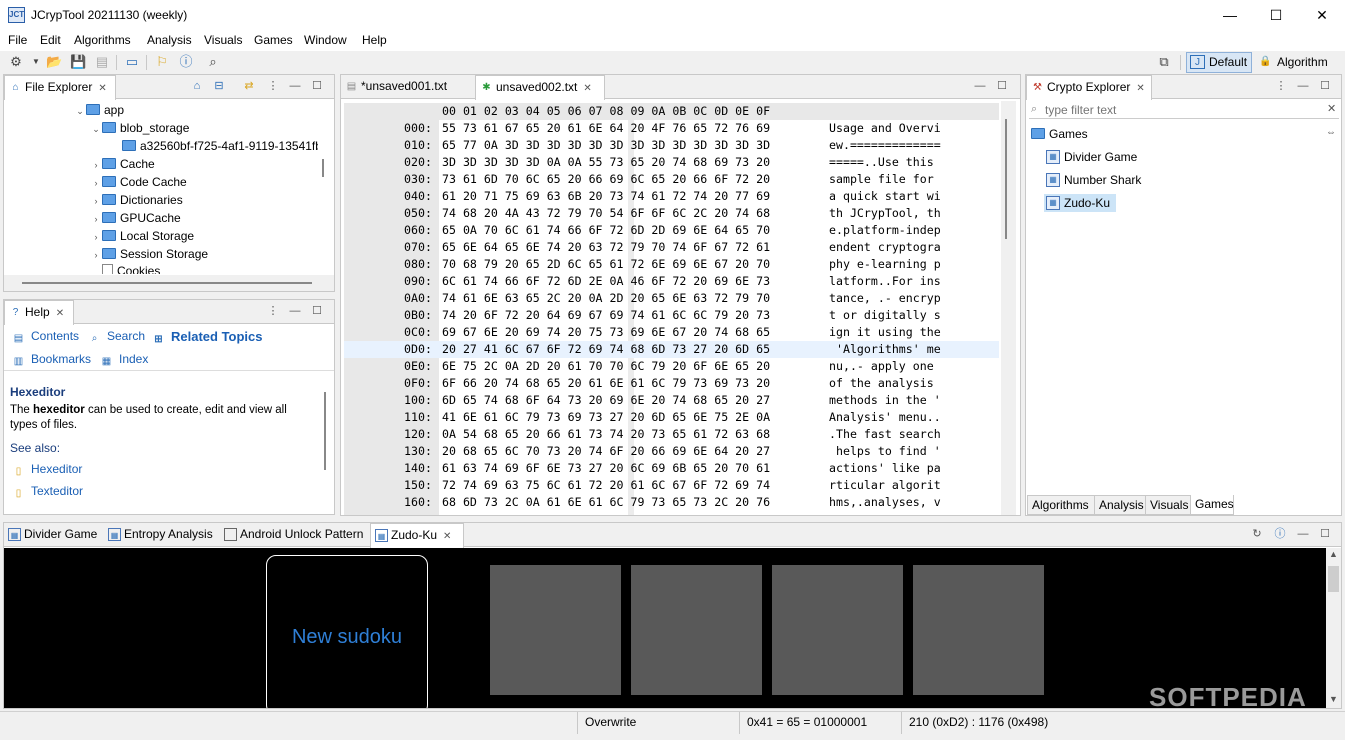  I want to click on scroll-up-icon: ▲, so click(1333, 554).